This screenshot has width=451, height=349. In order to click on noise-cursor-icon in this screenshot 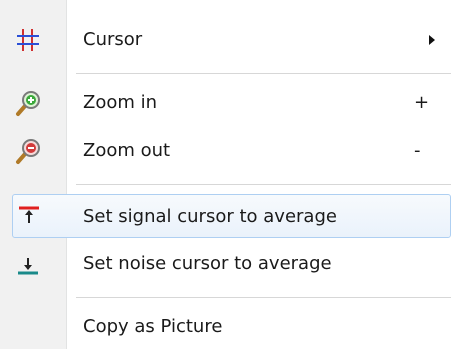, I will do `click(28, 266)`.